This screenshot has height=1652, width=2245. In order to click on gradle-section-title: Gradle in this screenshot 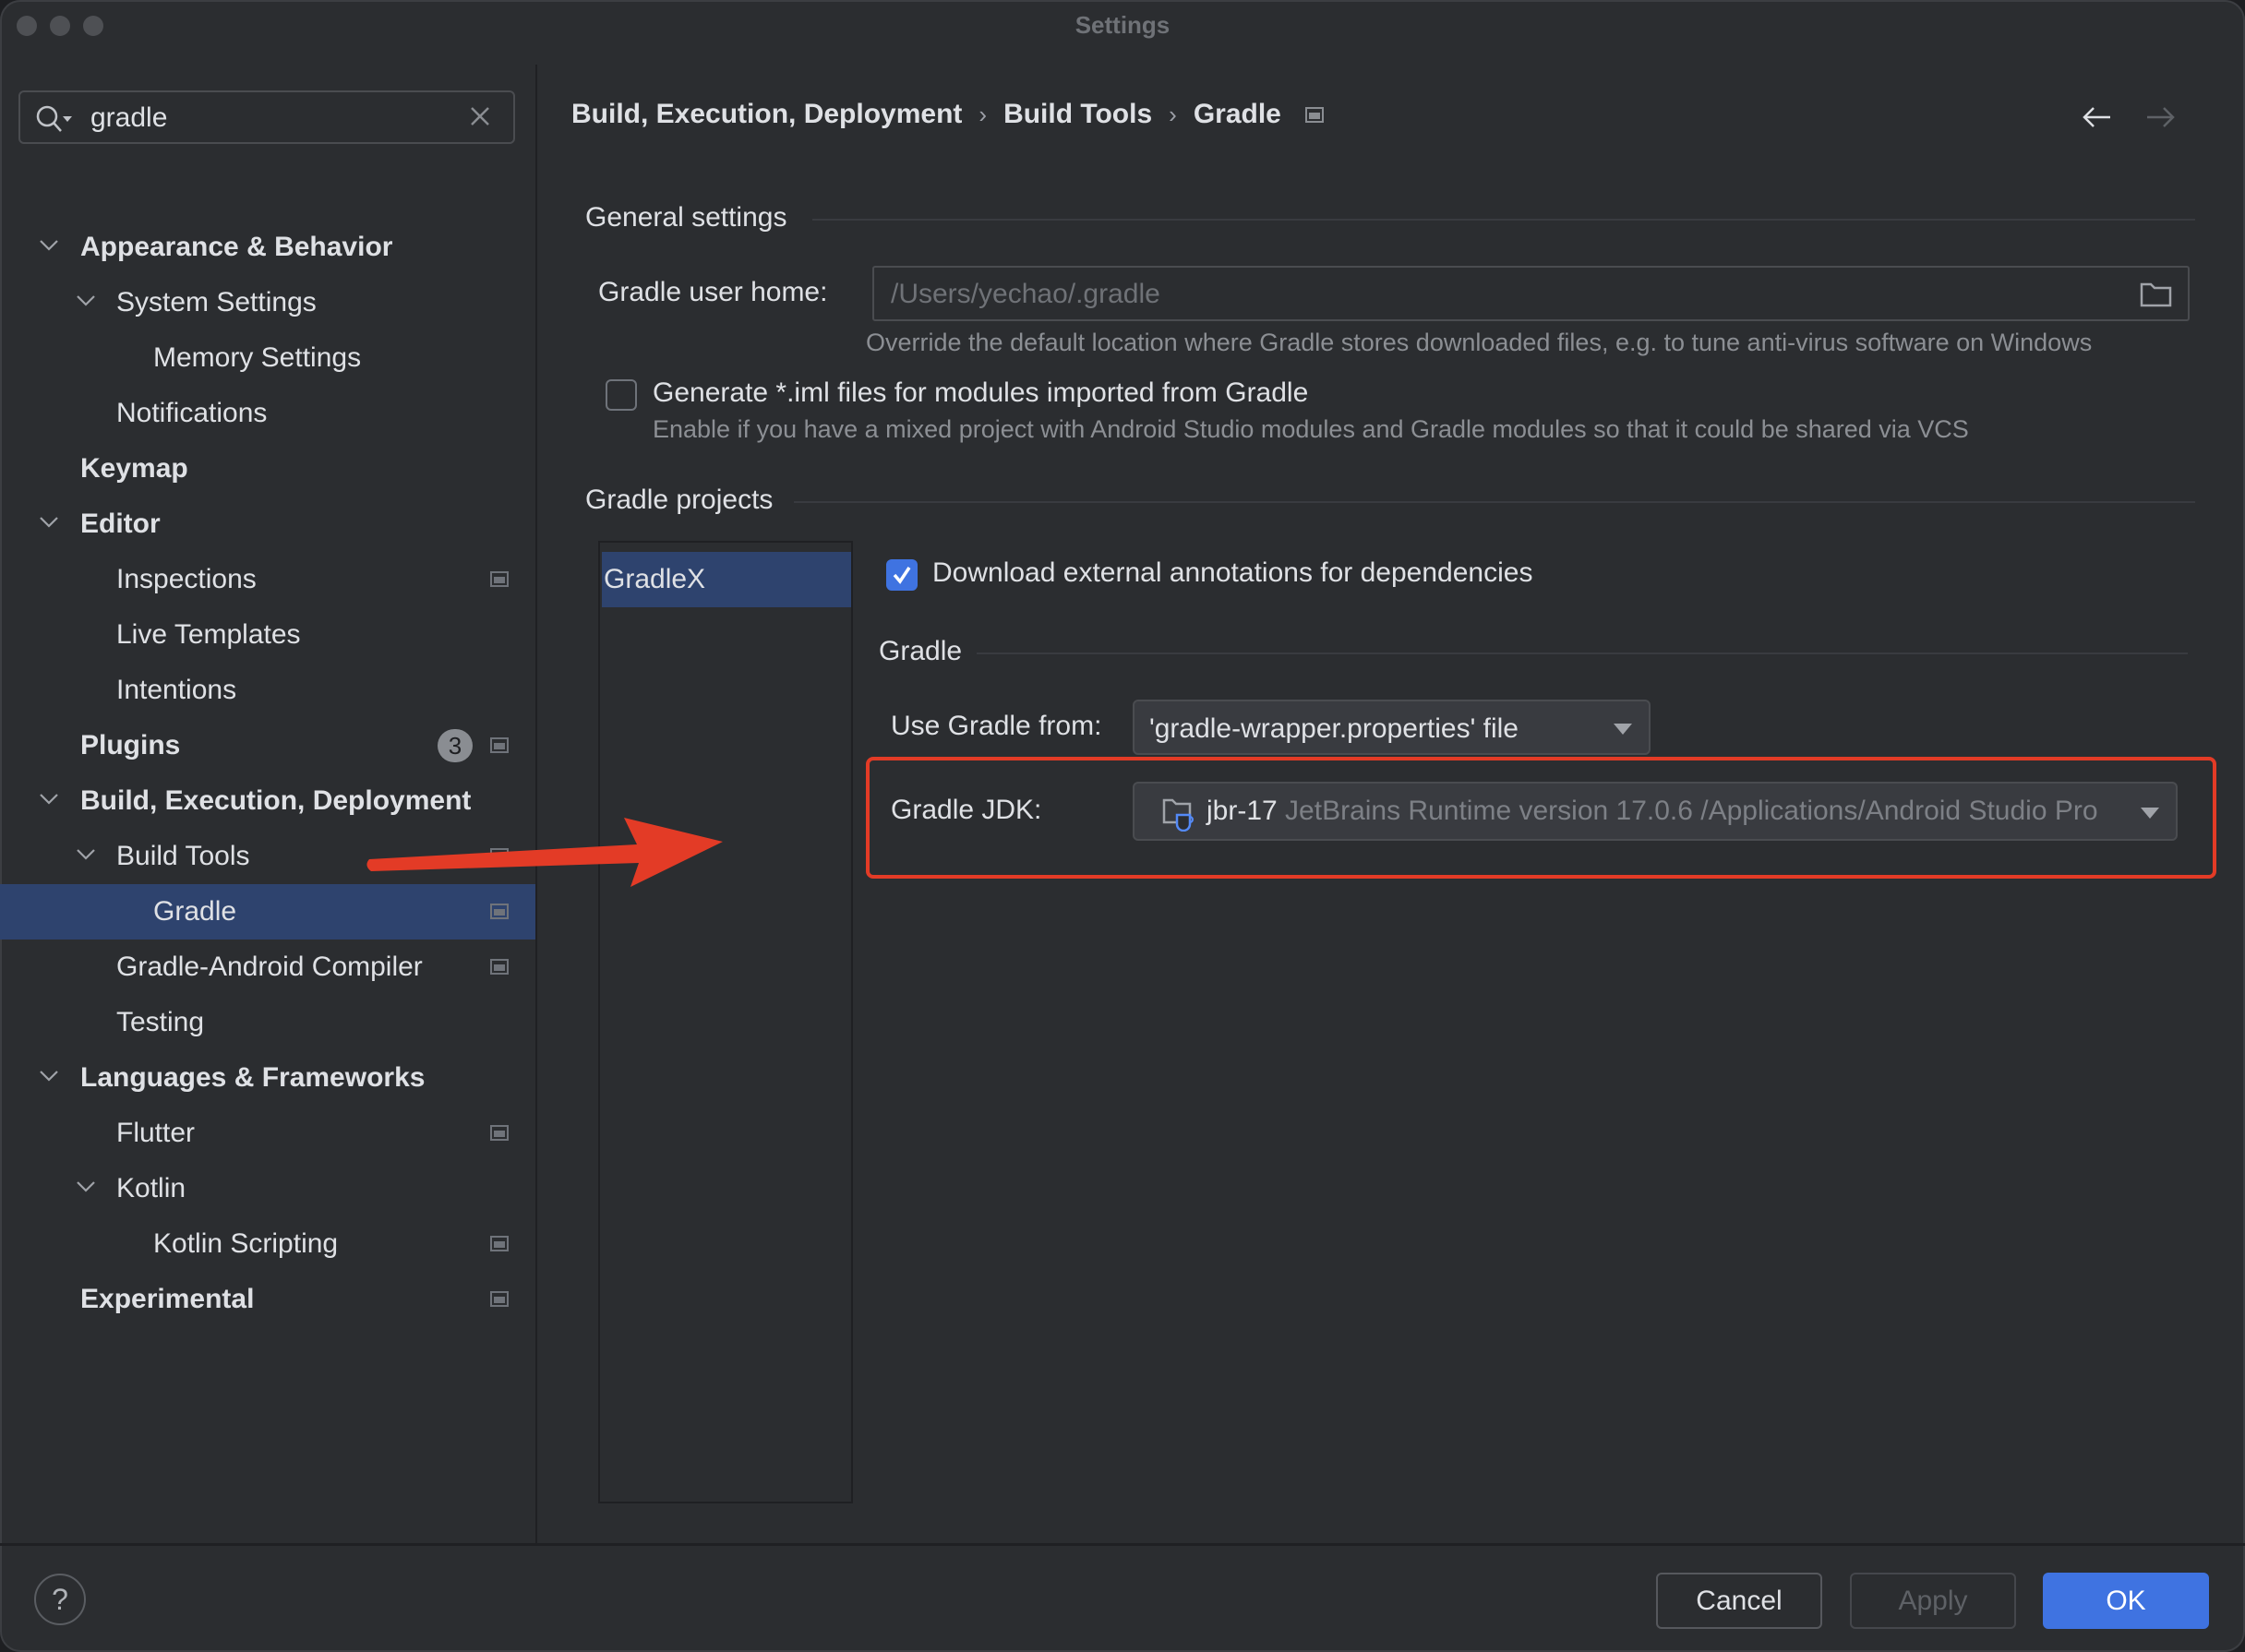, I will do `click(921, 651)`.